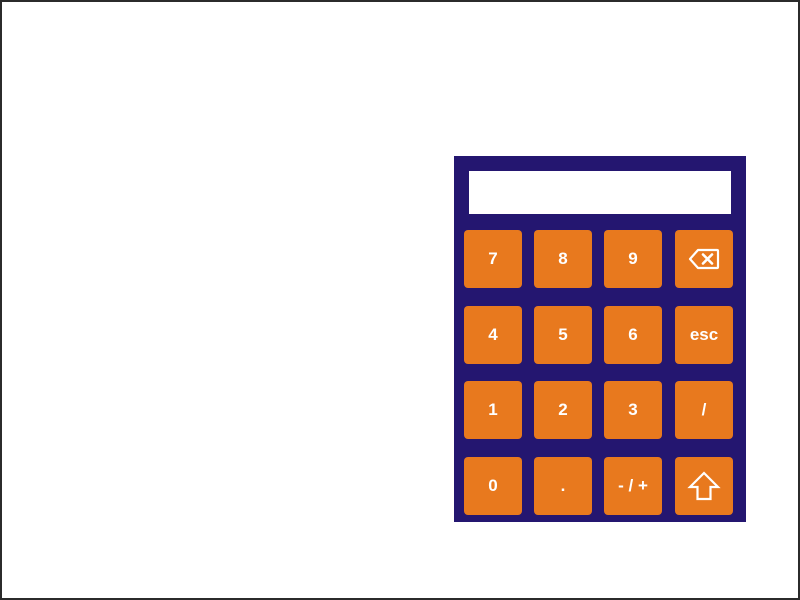 Image resolution: width=800 pixels, height=600 pixels. What do you see at coordinates (493, 259) in the screenshot?
I see `key-7: 7` at bounding box center [493, 259].